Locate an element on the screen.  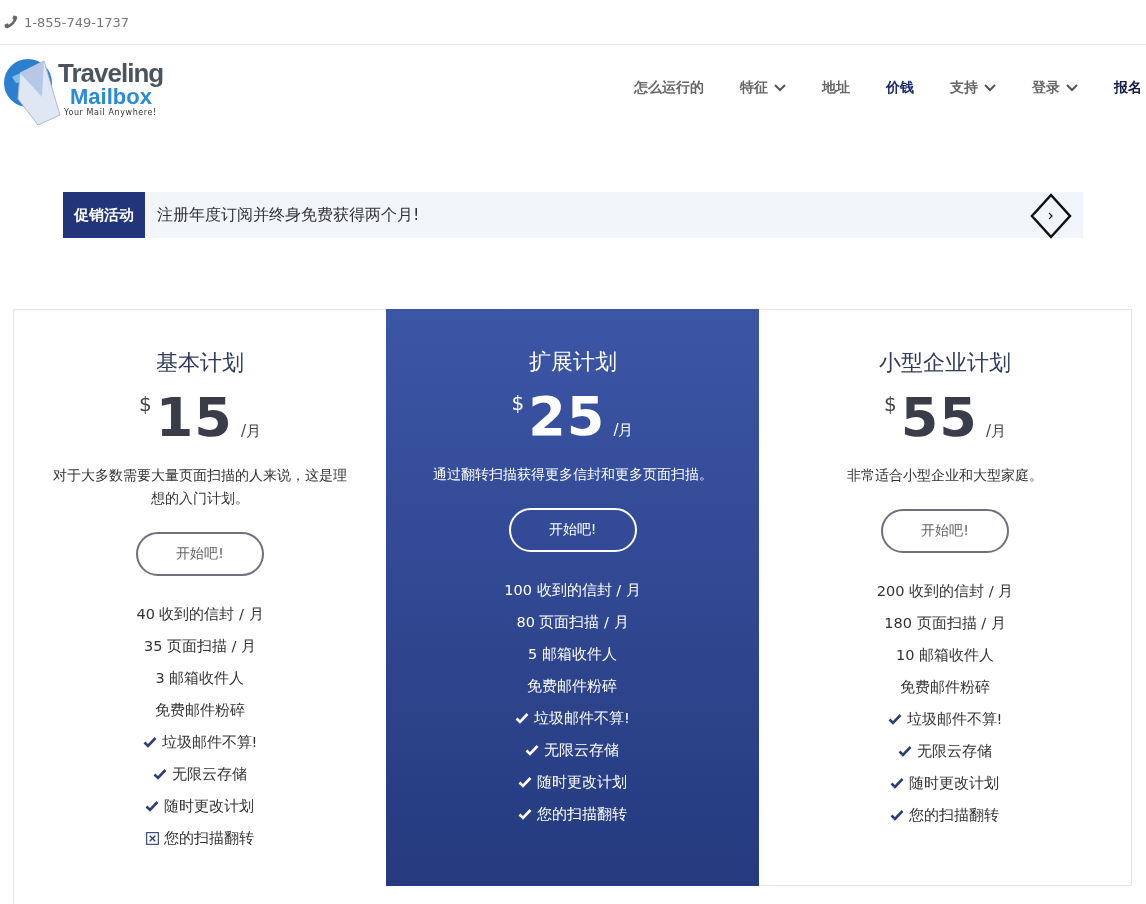
plan-price: 25 is located at coordinates (567, 417).